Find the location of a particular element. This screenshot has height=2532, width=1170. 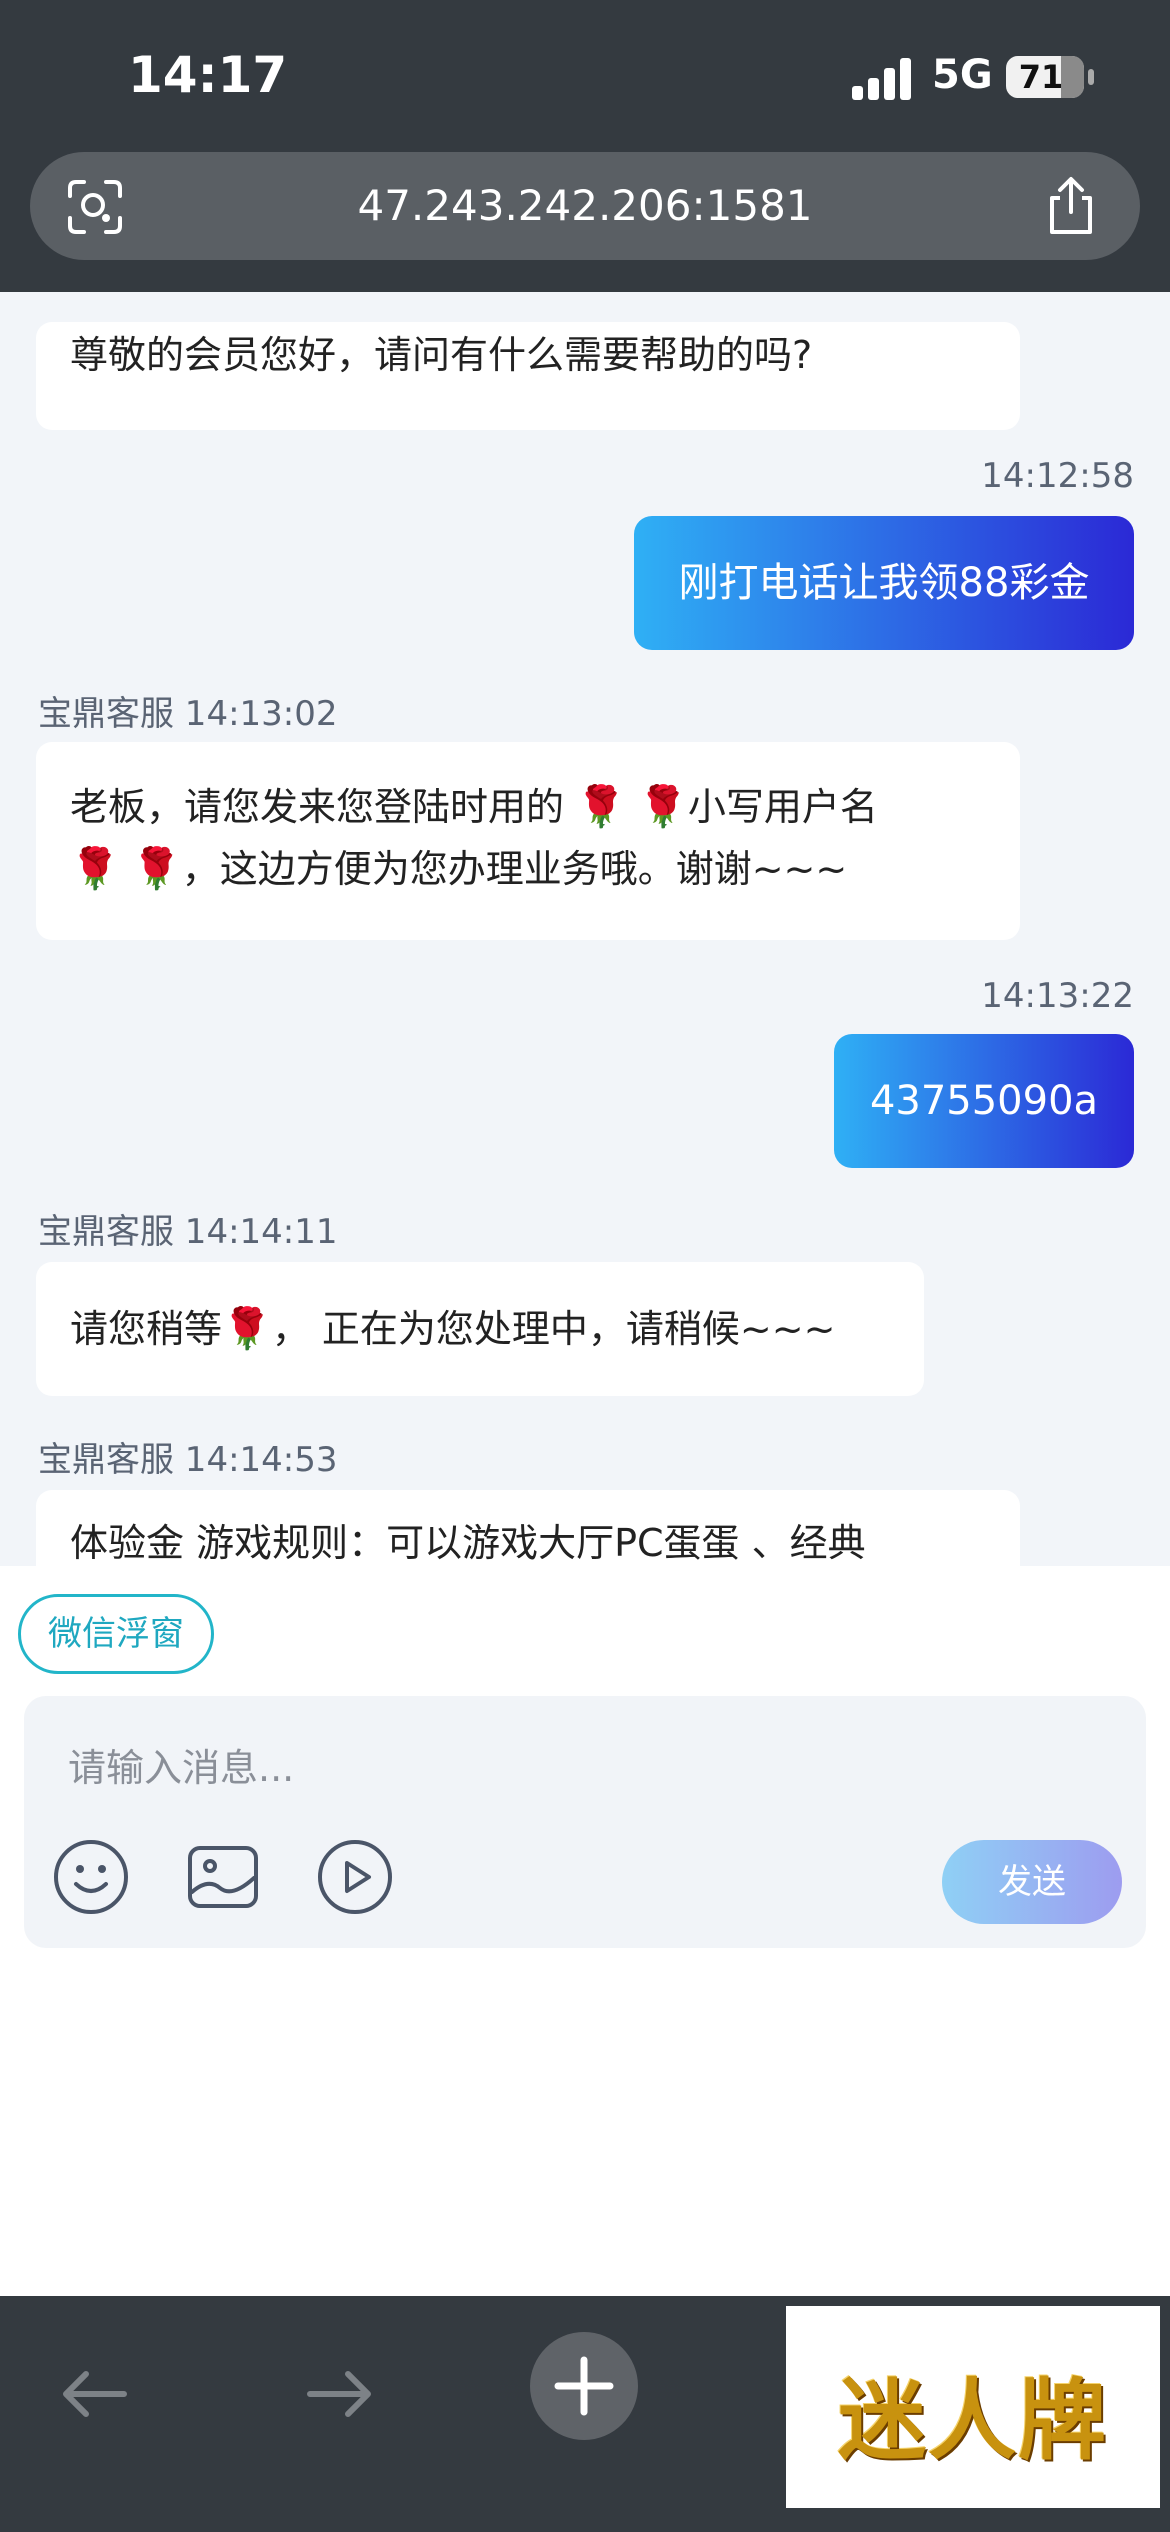

message-bubble-incoming: 体验金 游戏规则：可以游戏大厅PC蛋蛋 、经典 is located at coordinates (528, 1528).